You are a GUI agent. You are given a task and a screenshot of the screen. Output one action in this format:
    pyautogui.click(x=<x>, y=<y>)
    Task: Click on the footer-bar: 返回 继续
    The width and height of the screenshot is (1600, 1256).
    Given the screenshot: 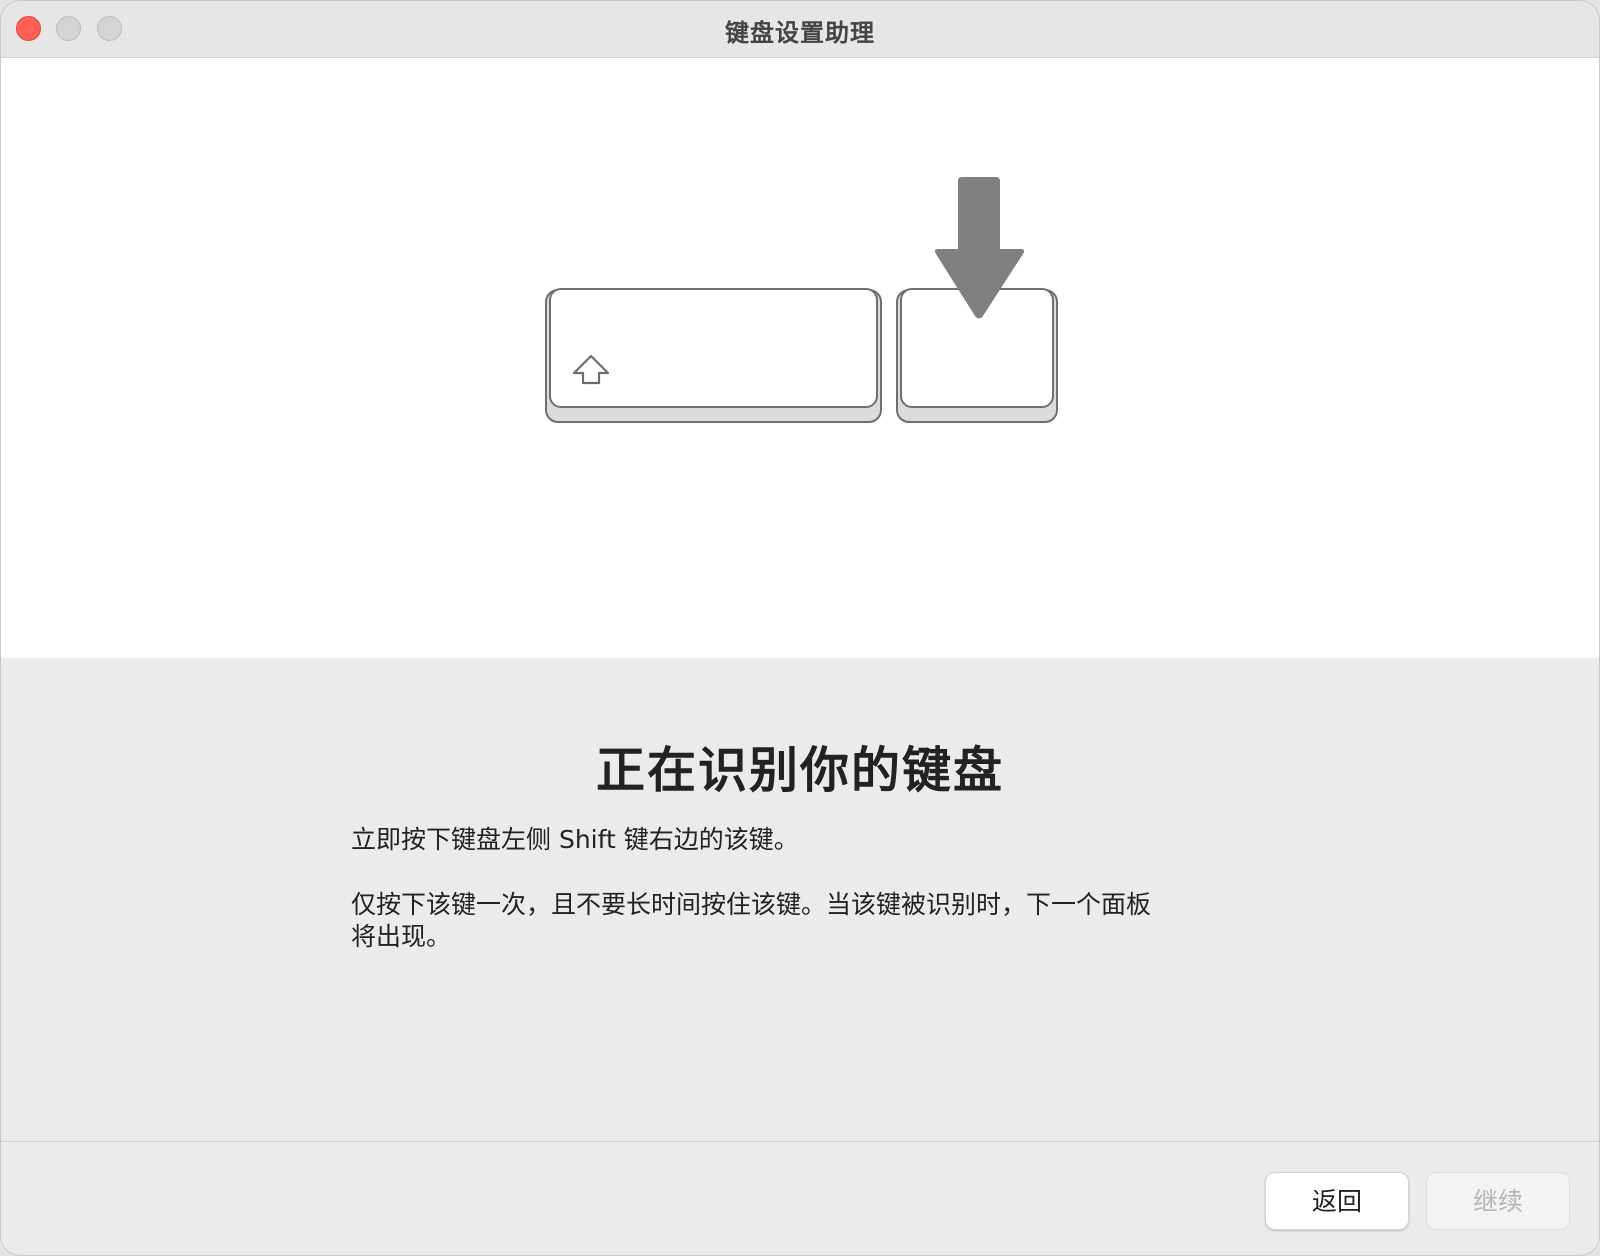 What is the action you would take?
    pyautogui.click(x=800, y=1198)
    